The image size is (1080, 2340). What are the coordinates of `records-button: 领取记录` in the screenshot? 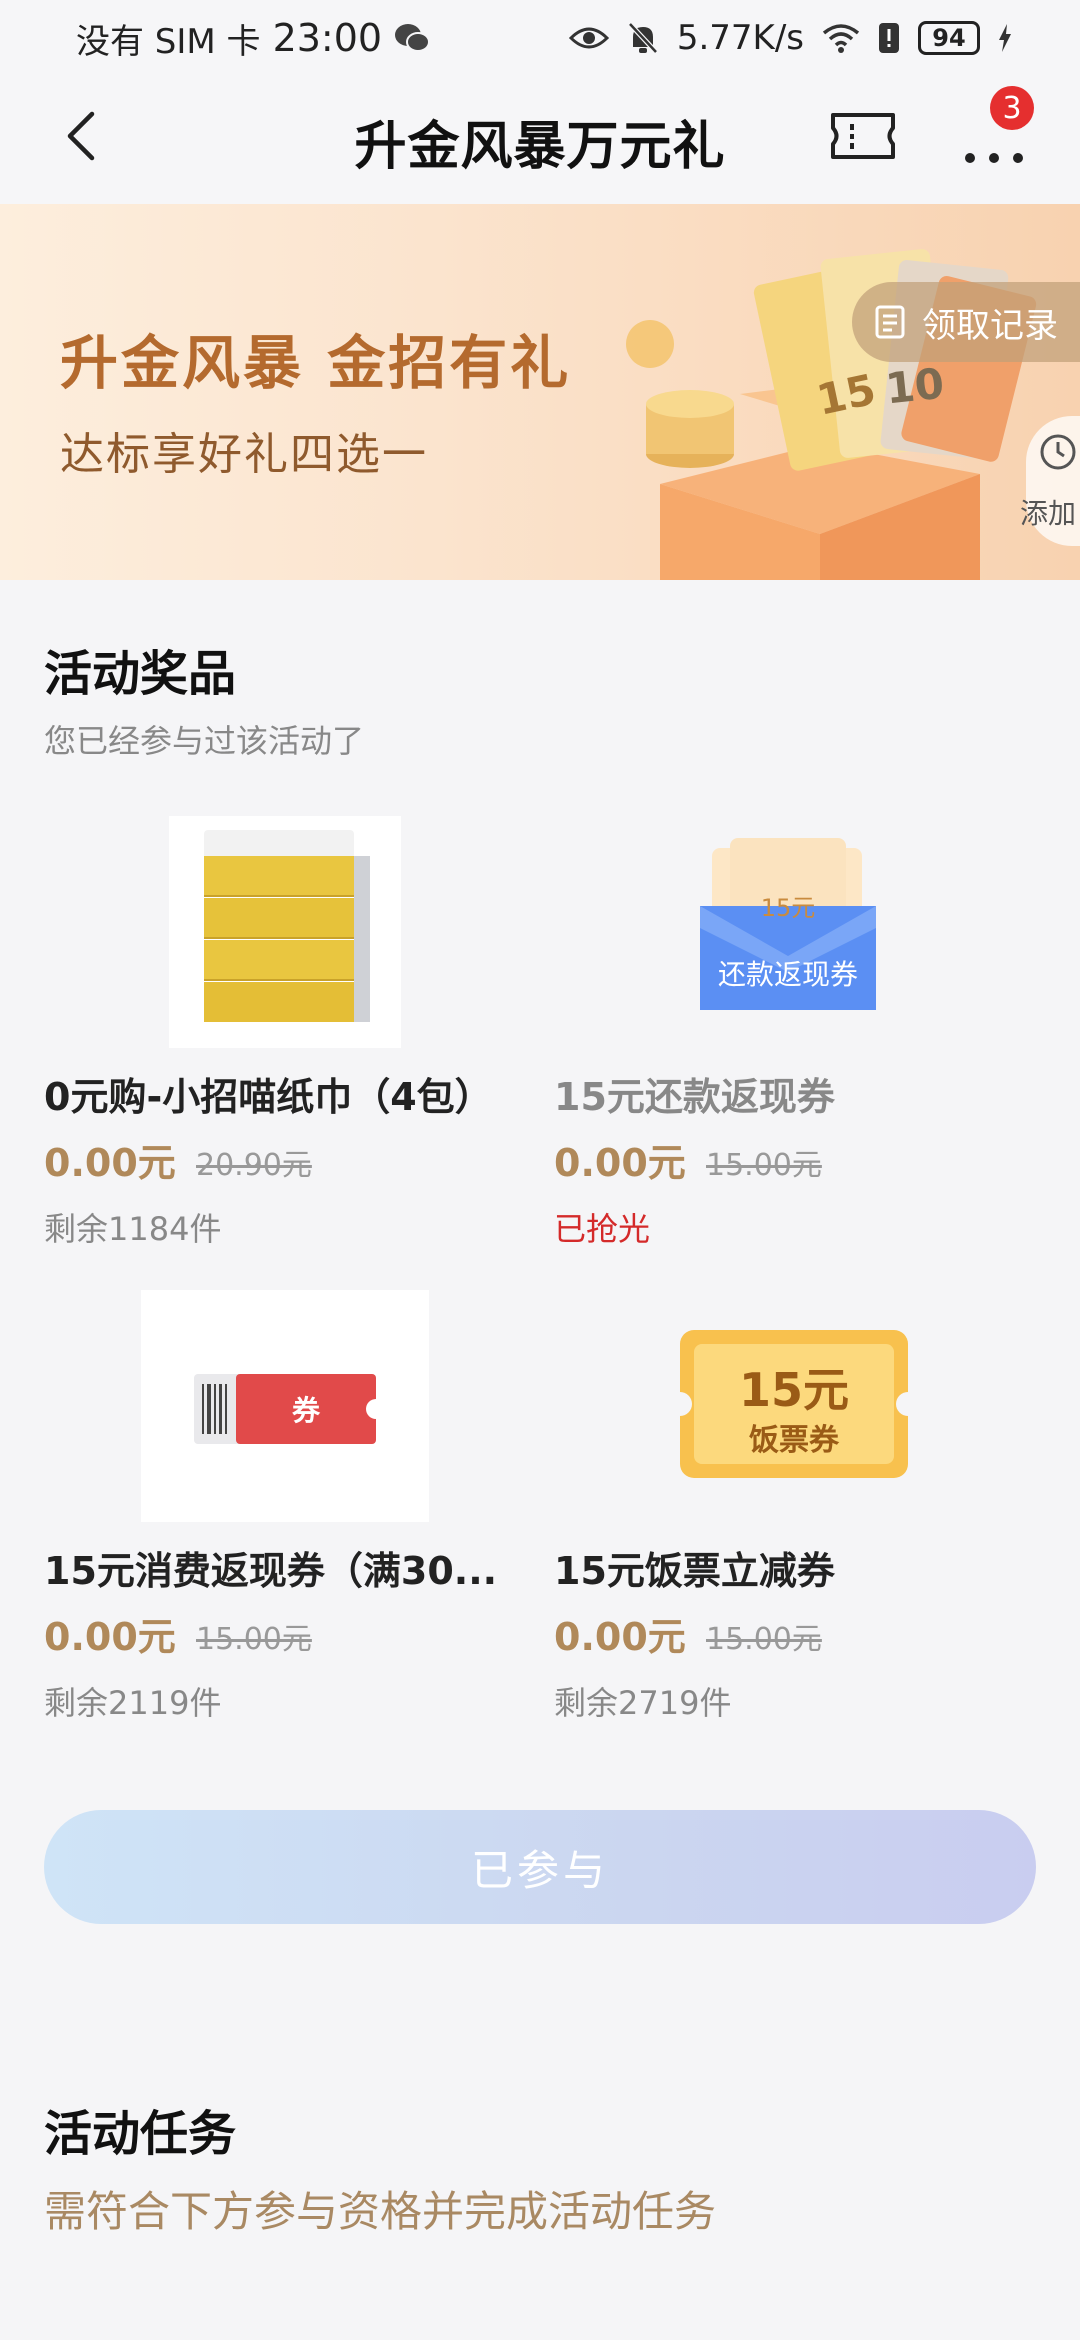 It's located at (966, 322).